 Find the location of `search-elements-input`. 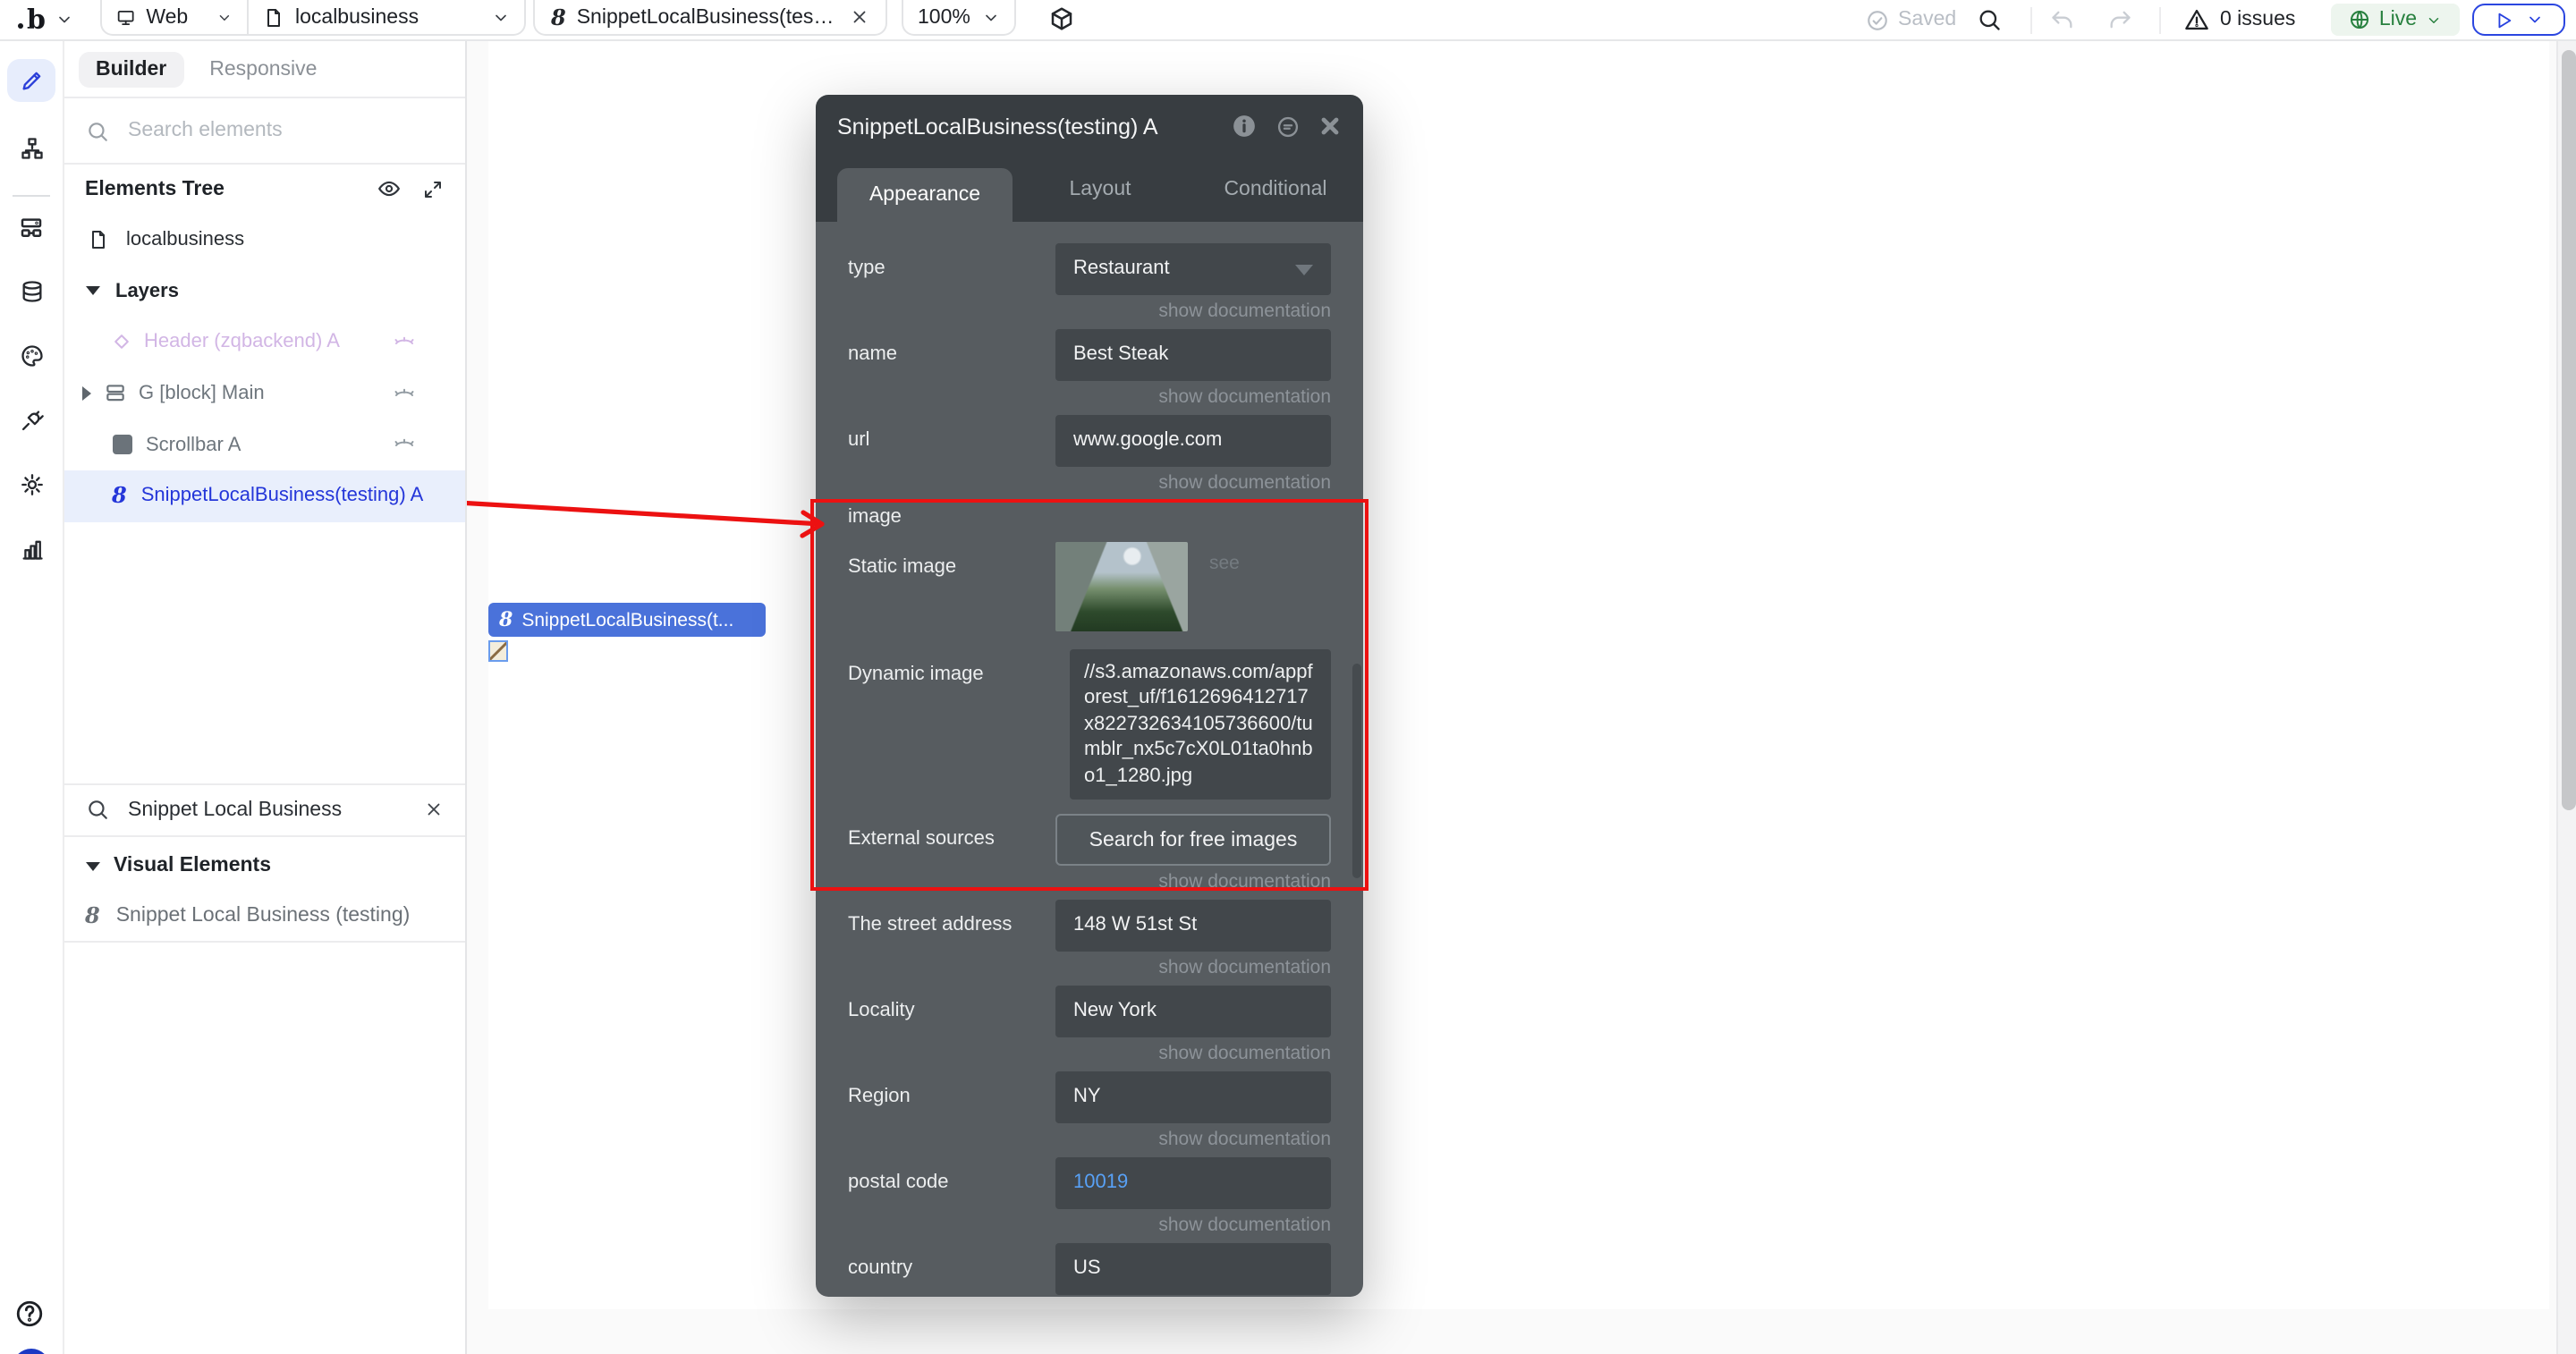

search-elements-input is located at coordinates (284, 130).